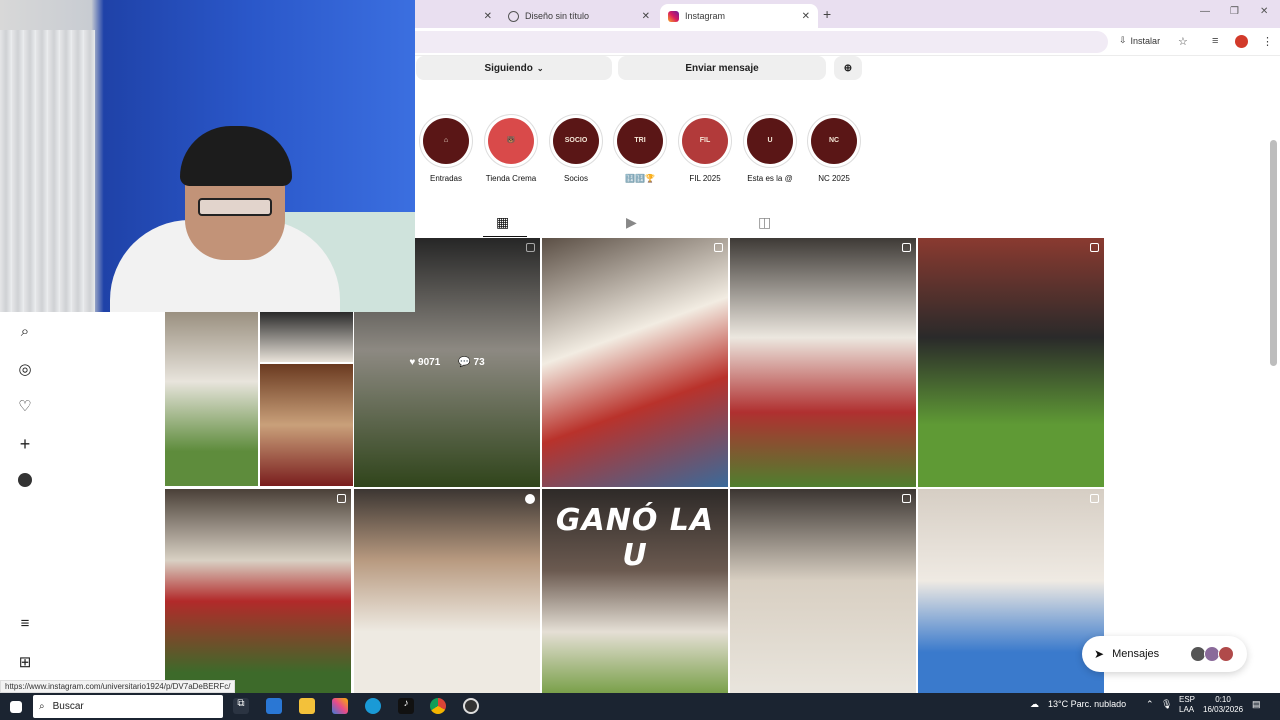 This screenshot has height=720, width=1280. I want to click on microphone-icon: 🎙, so click(1166, 704).